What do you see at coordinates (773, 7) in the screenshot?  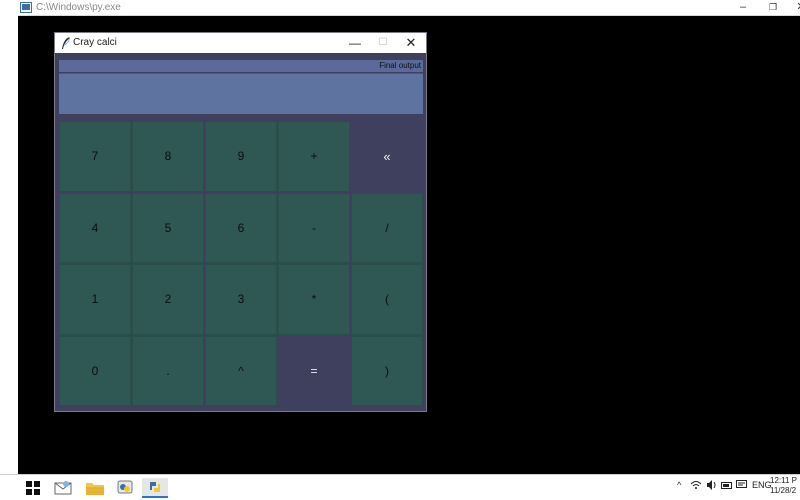 I see `console-restore-button: ❐` at bounding box center [773, 7].